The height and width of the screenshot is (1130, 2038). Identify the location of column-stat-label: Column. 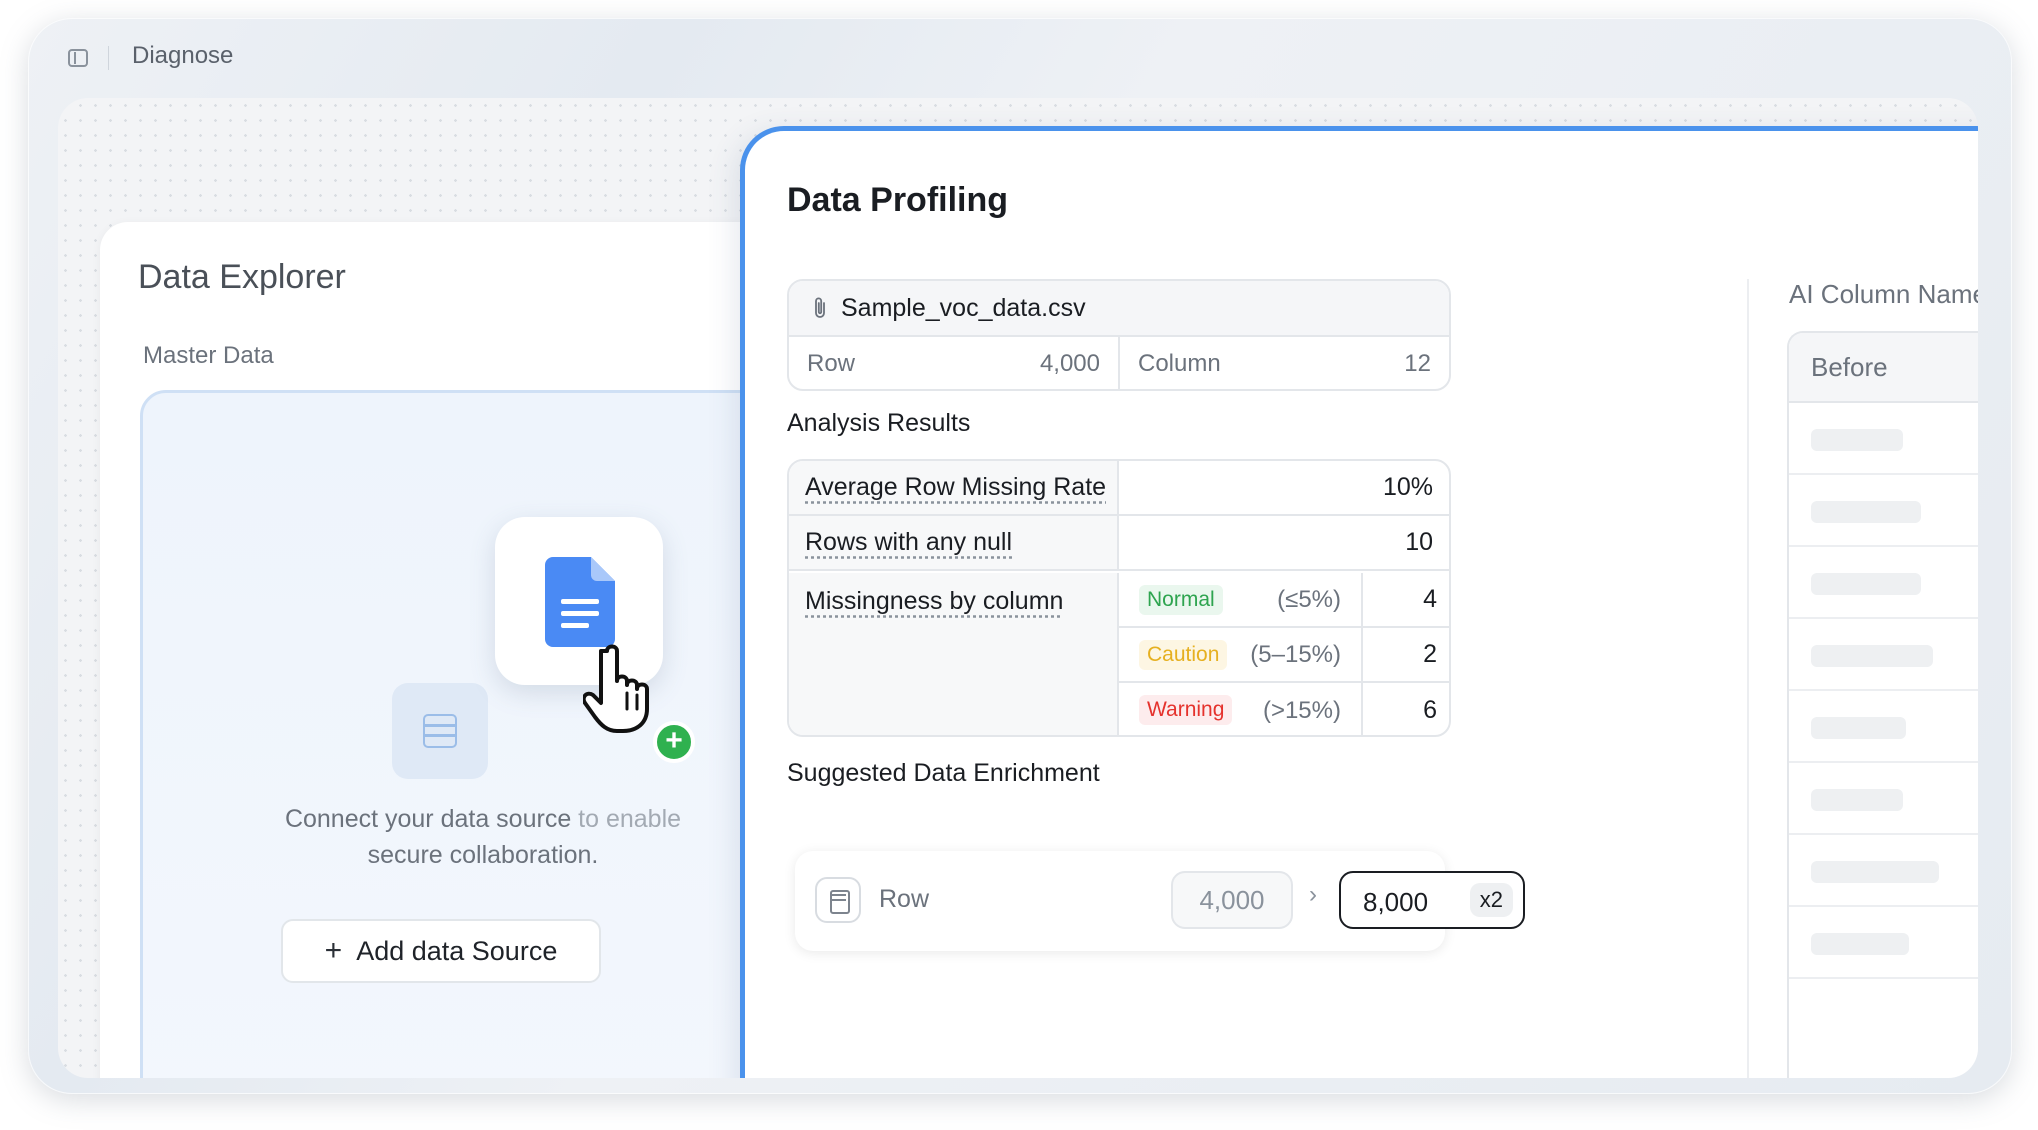
(1179, 363).